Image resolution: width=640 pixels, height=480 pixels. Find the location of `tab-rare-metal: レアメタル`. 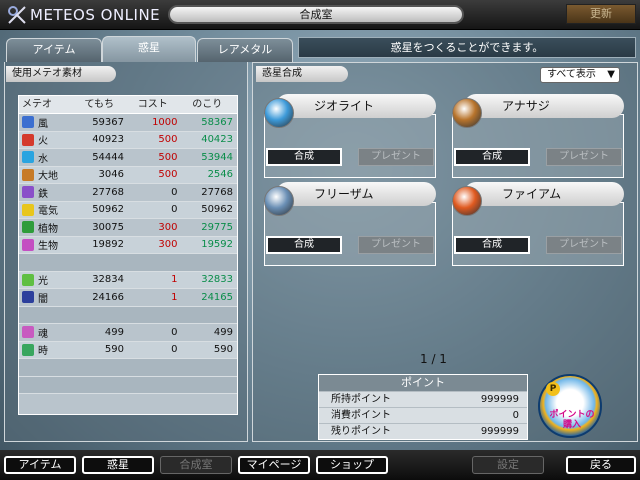

tab-rare-metal: レアメタル is located at coordinates (245, 50).